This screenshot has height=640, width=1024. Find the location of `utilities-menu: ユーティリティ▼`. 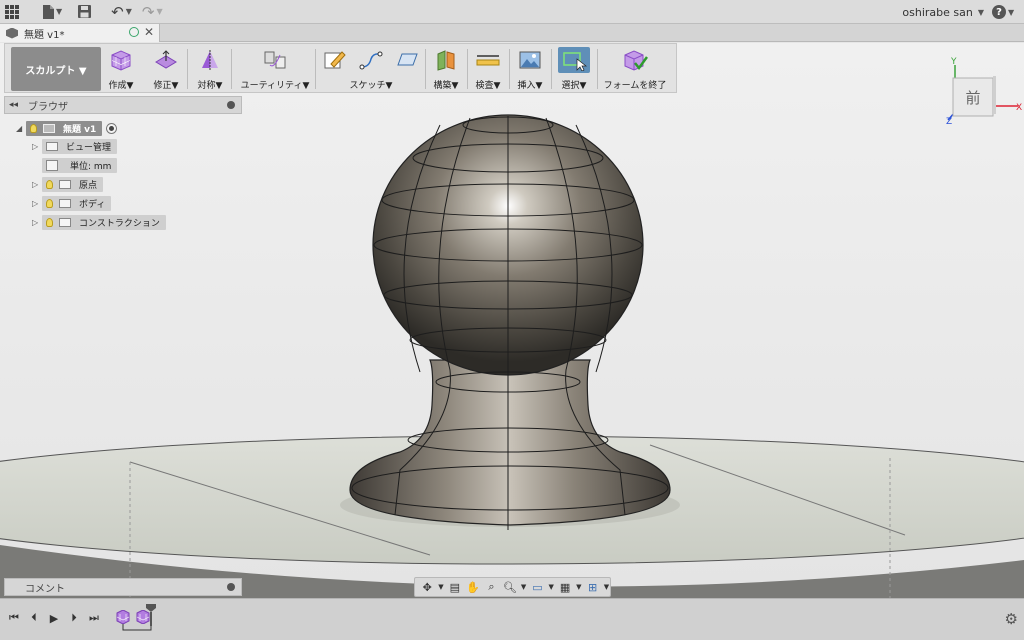

utilities-menu: ユーティリティ▼ is located at coordinates (275, 69).